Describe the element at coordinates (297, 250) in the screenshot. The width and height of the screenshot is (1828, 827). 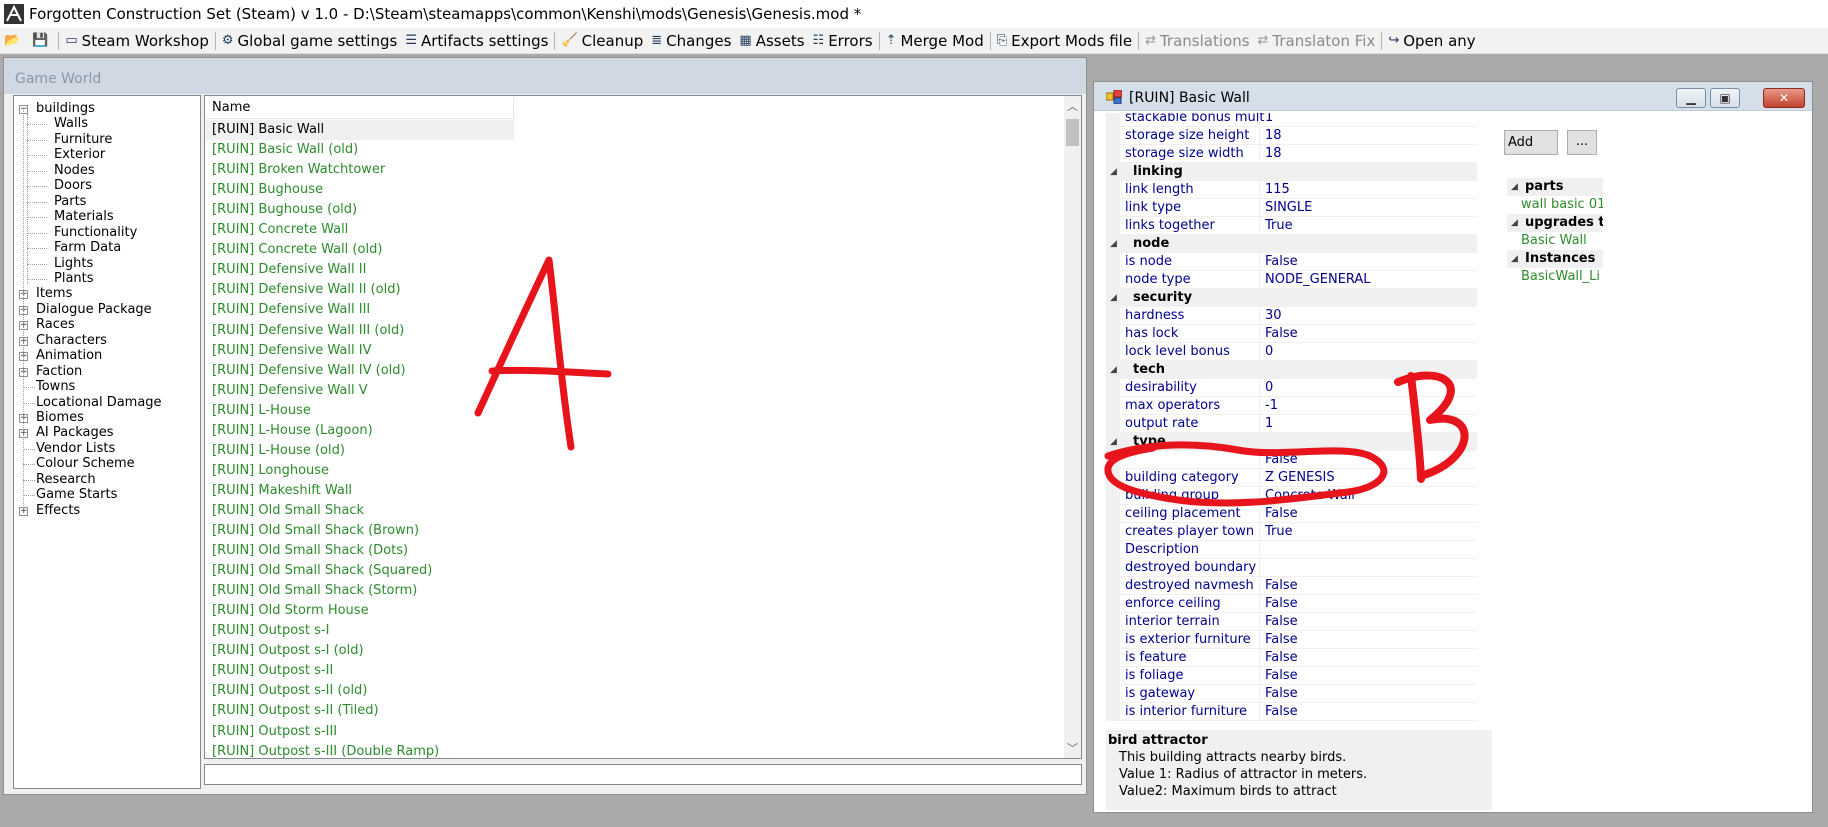
I see `list-item: [RUIN] Concrete Wall (old)` at that location.